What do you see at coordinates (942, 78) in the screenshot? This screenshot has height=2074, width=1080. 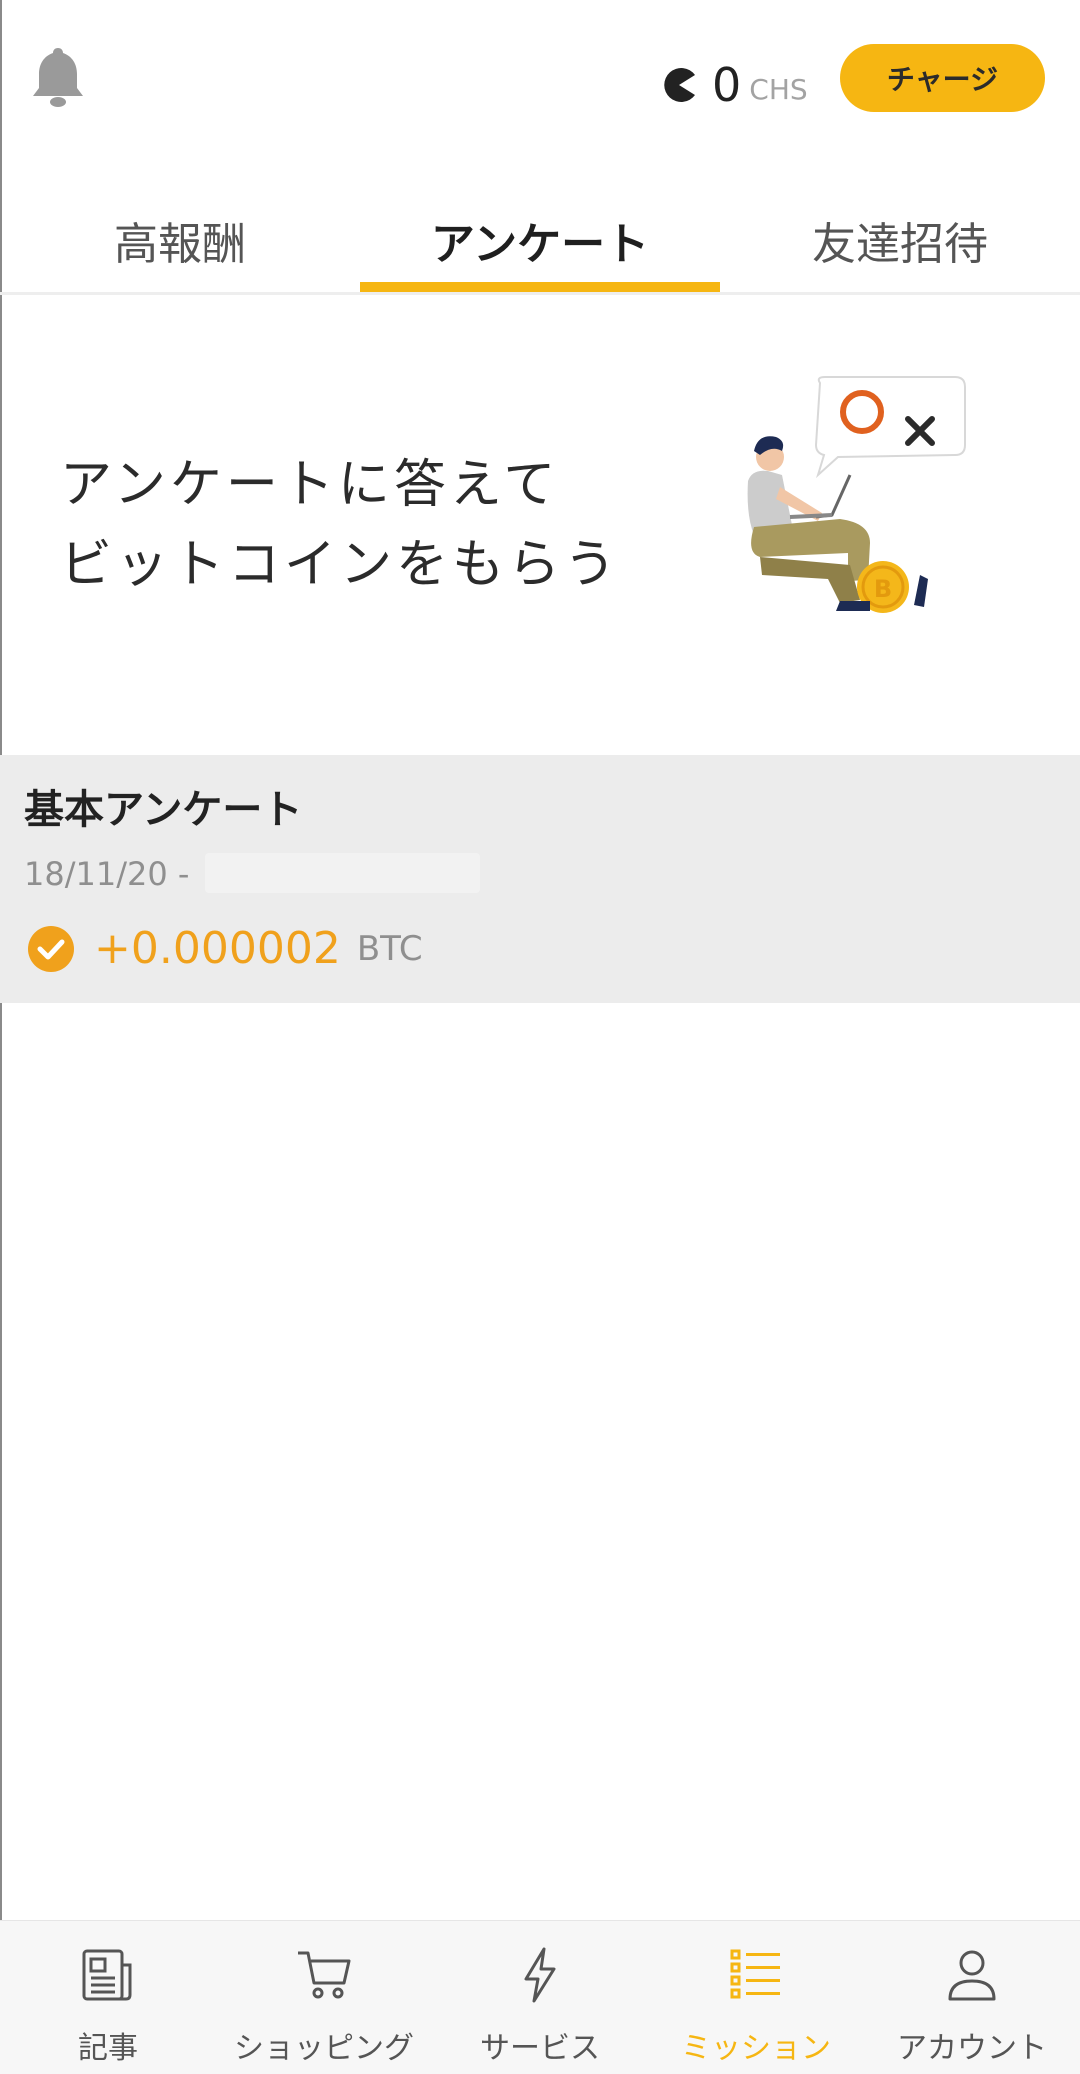 I see `charge-button: チャージ` at bounding box center [942, 78].